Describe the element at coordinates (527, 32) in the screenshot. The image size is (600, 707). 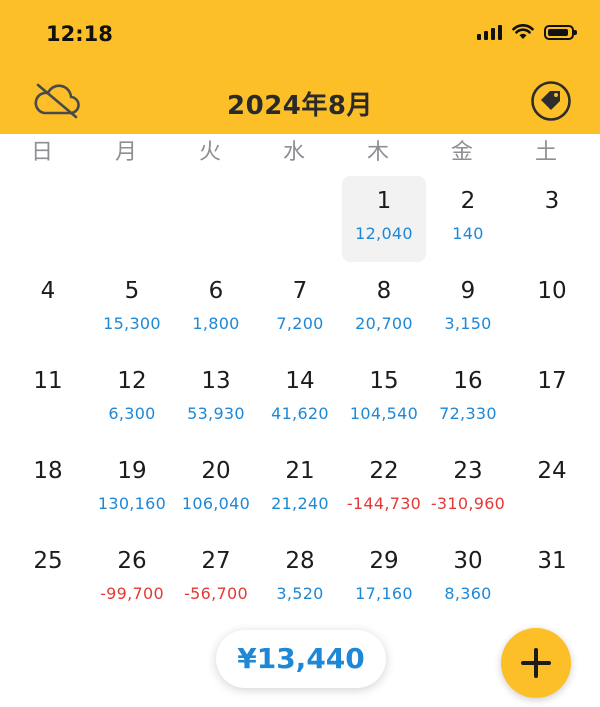
I see `status-icons` at that location.